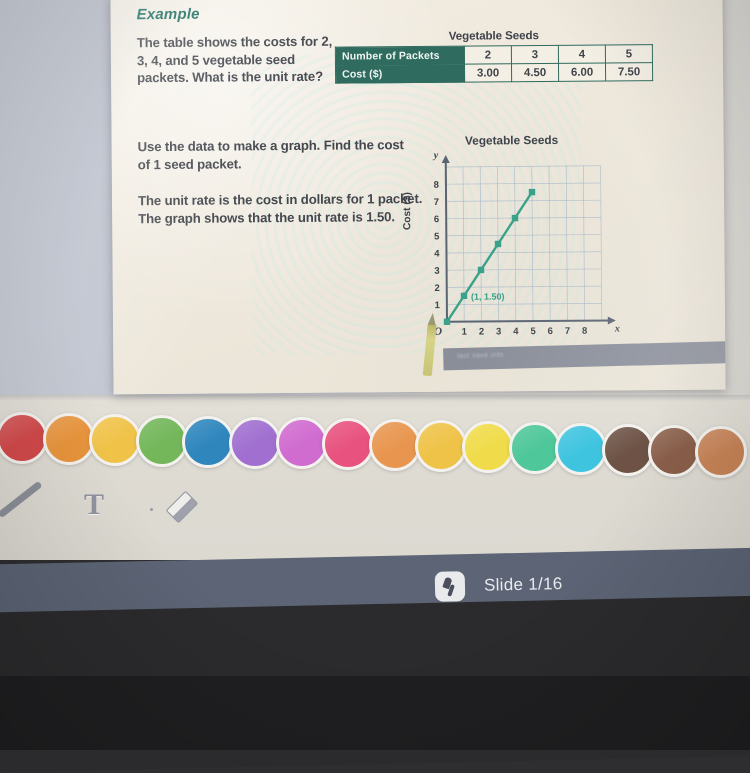 This screenshot has width=750, height=773. Describe the element at coordinates (407, 211) in the screenshot. I see `y-axis-label: Cost ($)` at that location.